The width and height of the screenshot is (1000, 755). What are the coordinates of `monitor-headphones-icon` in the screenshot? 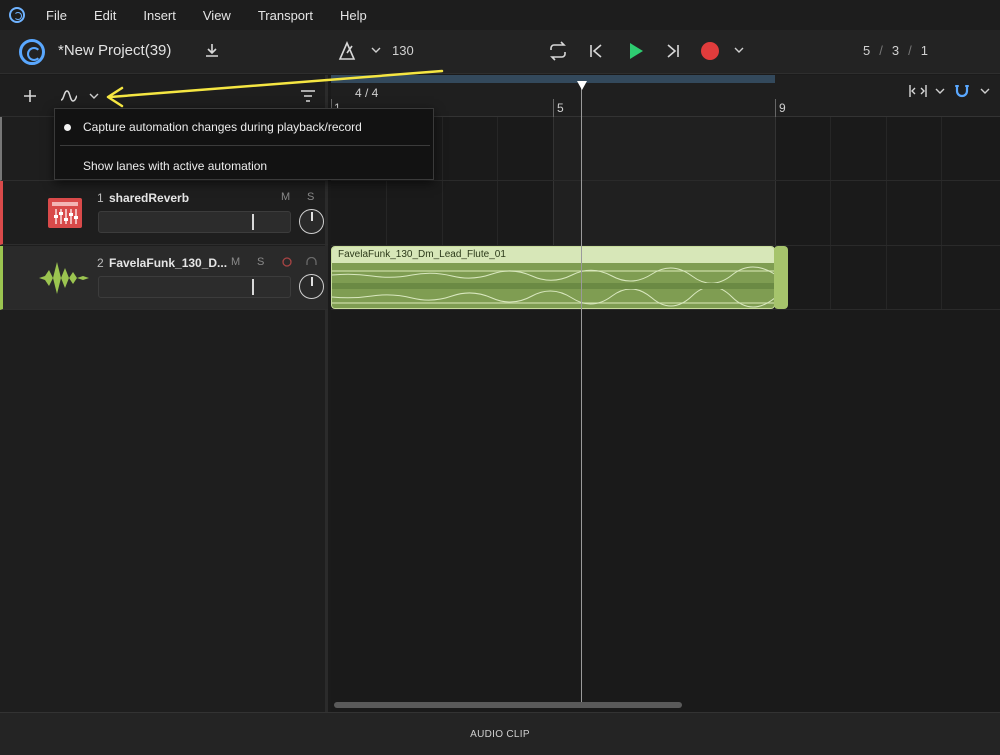 It's located at (311, 262).